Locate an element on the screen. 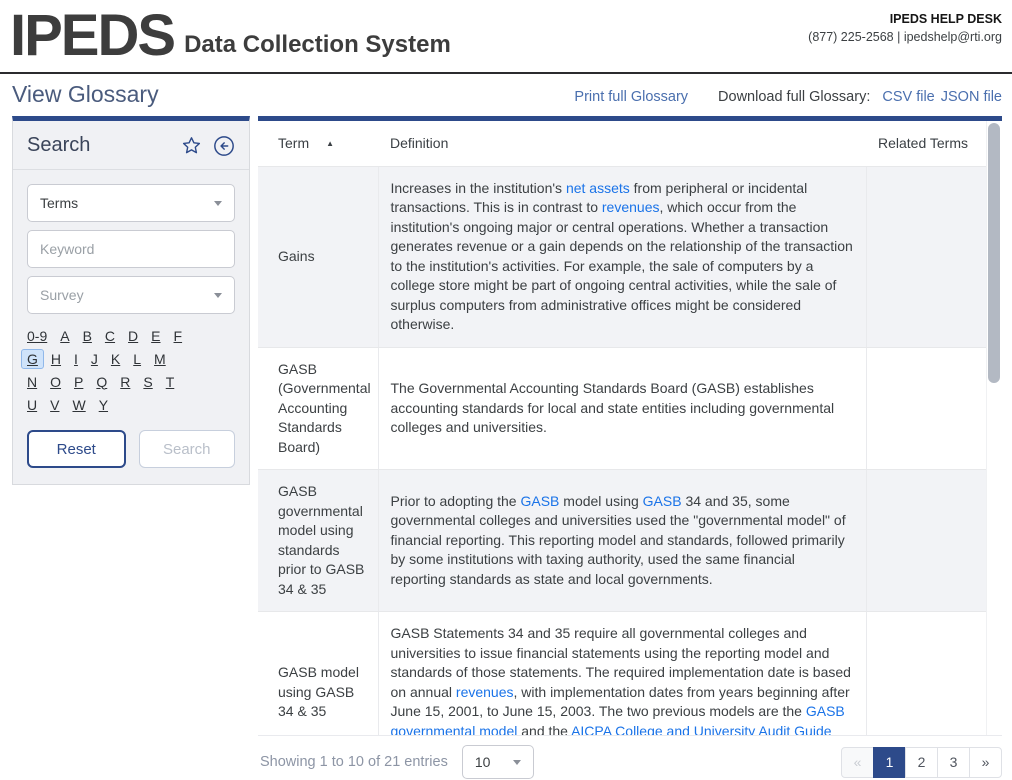  collapse-panel-arrow-icon is located at coordinates (224, 146).